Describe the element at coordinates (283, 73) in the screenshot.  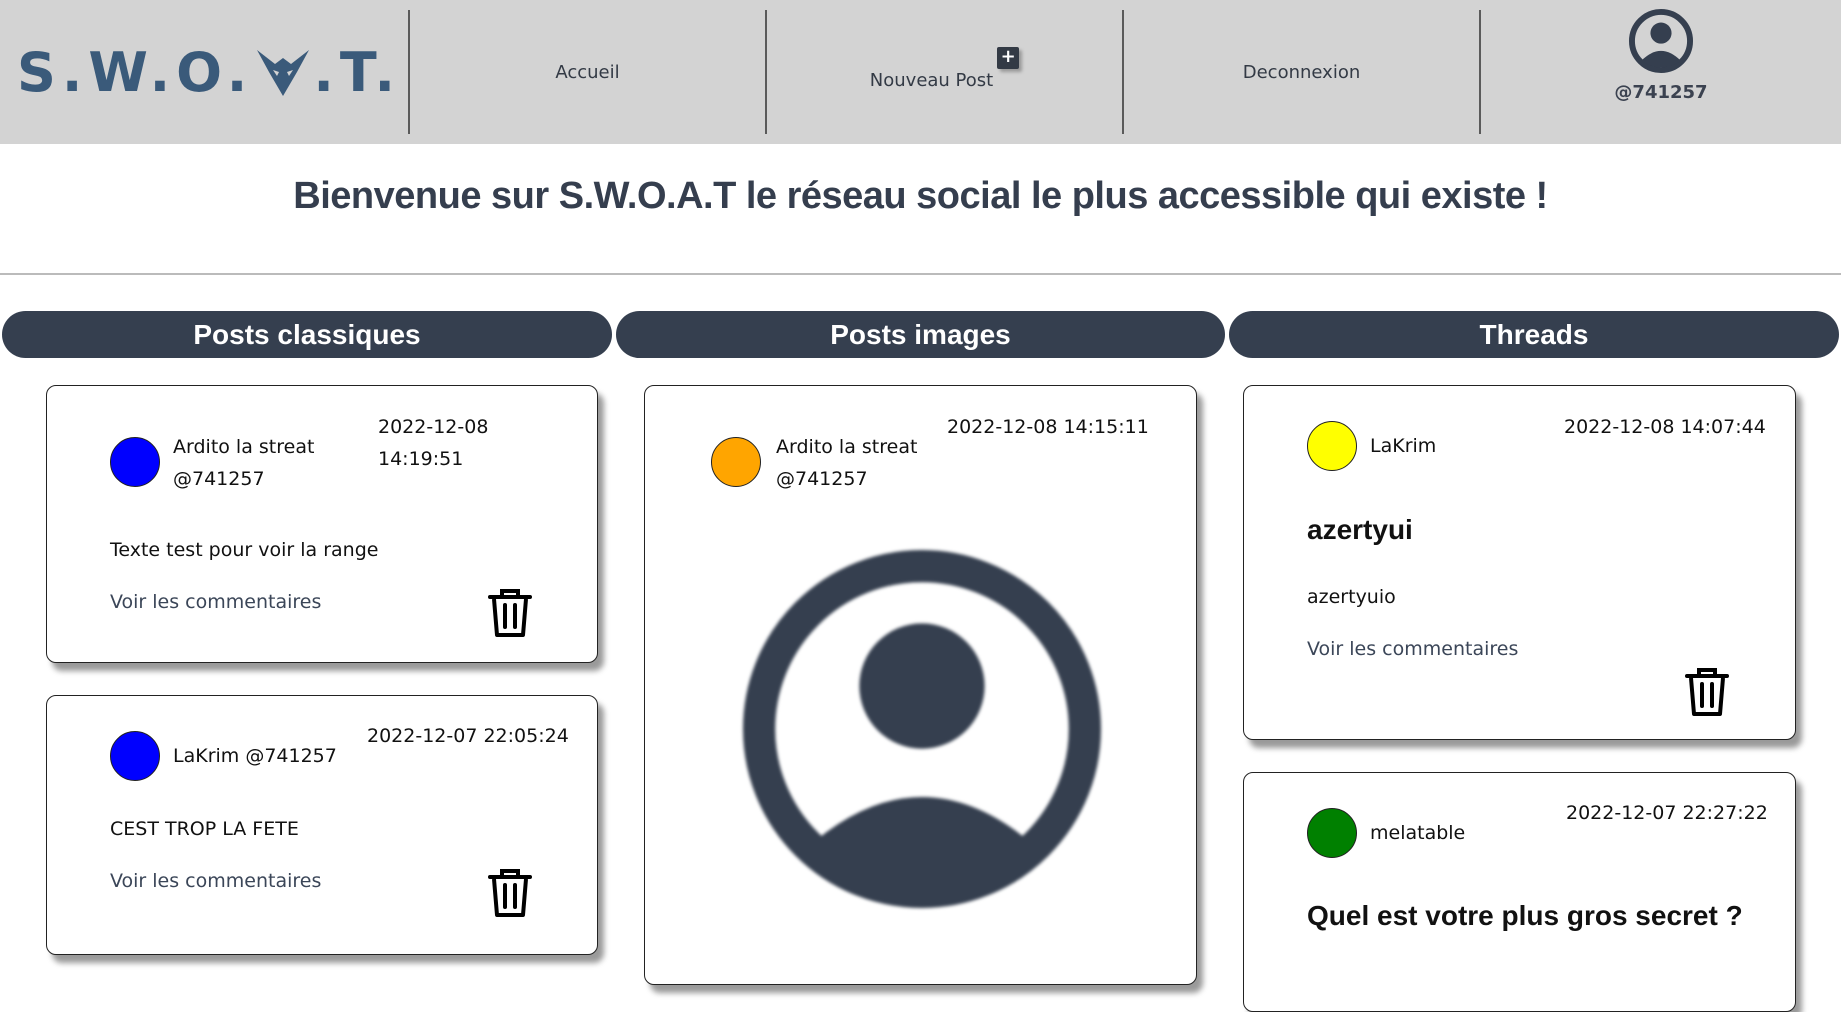
I see `logo-fox-icon` at that location.